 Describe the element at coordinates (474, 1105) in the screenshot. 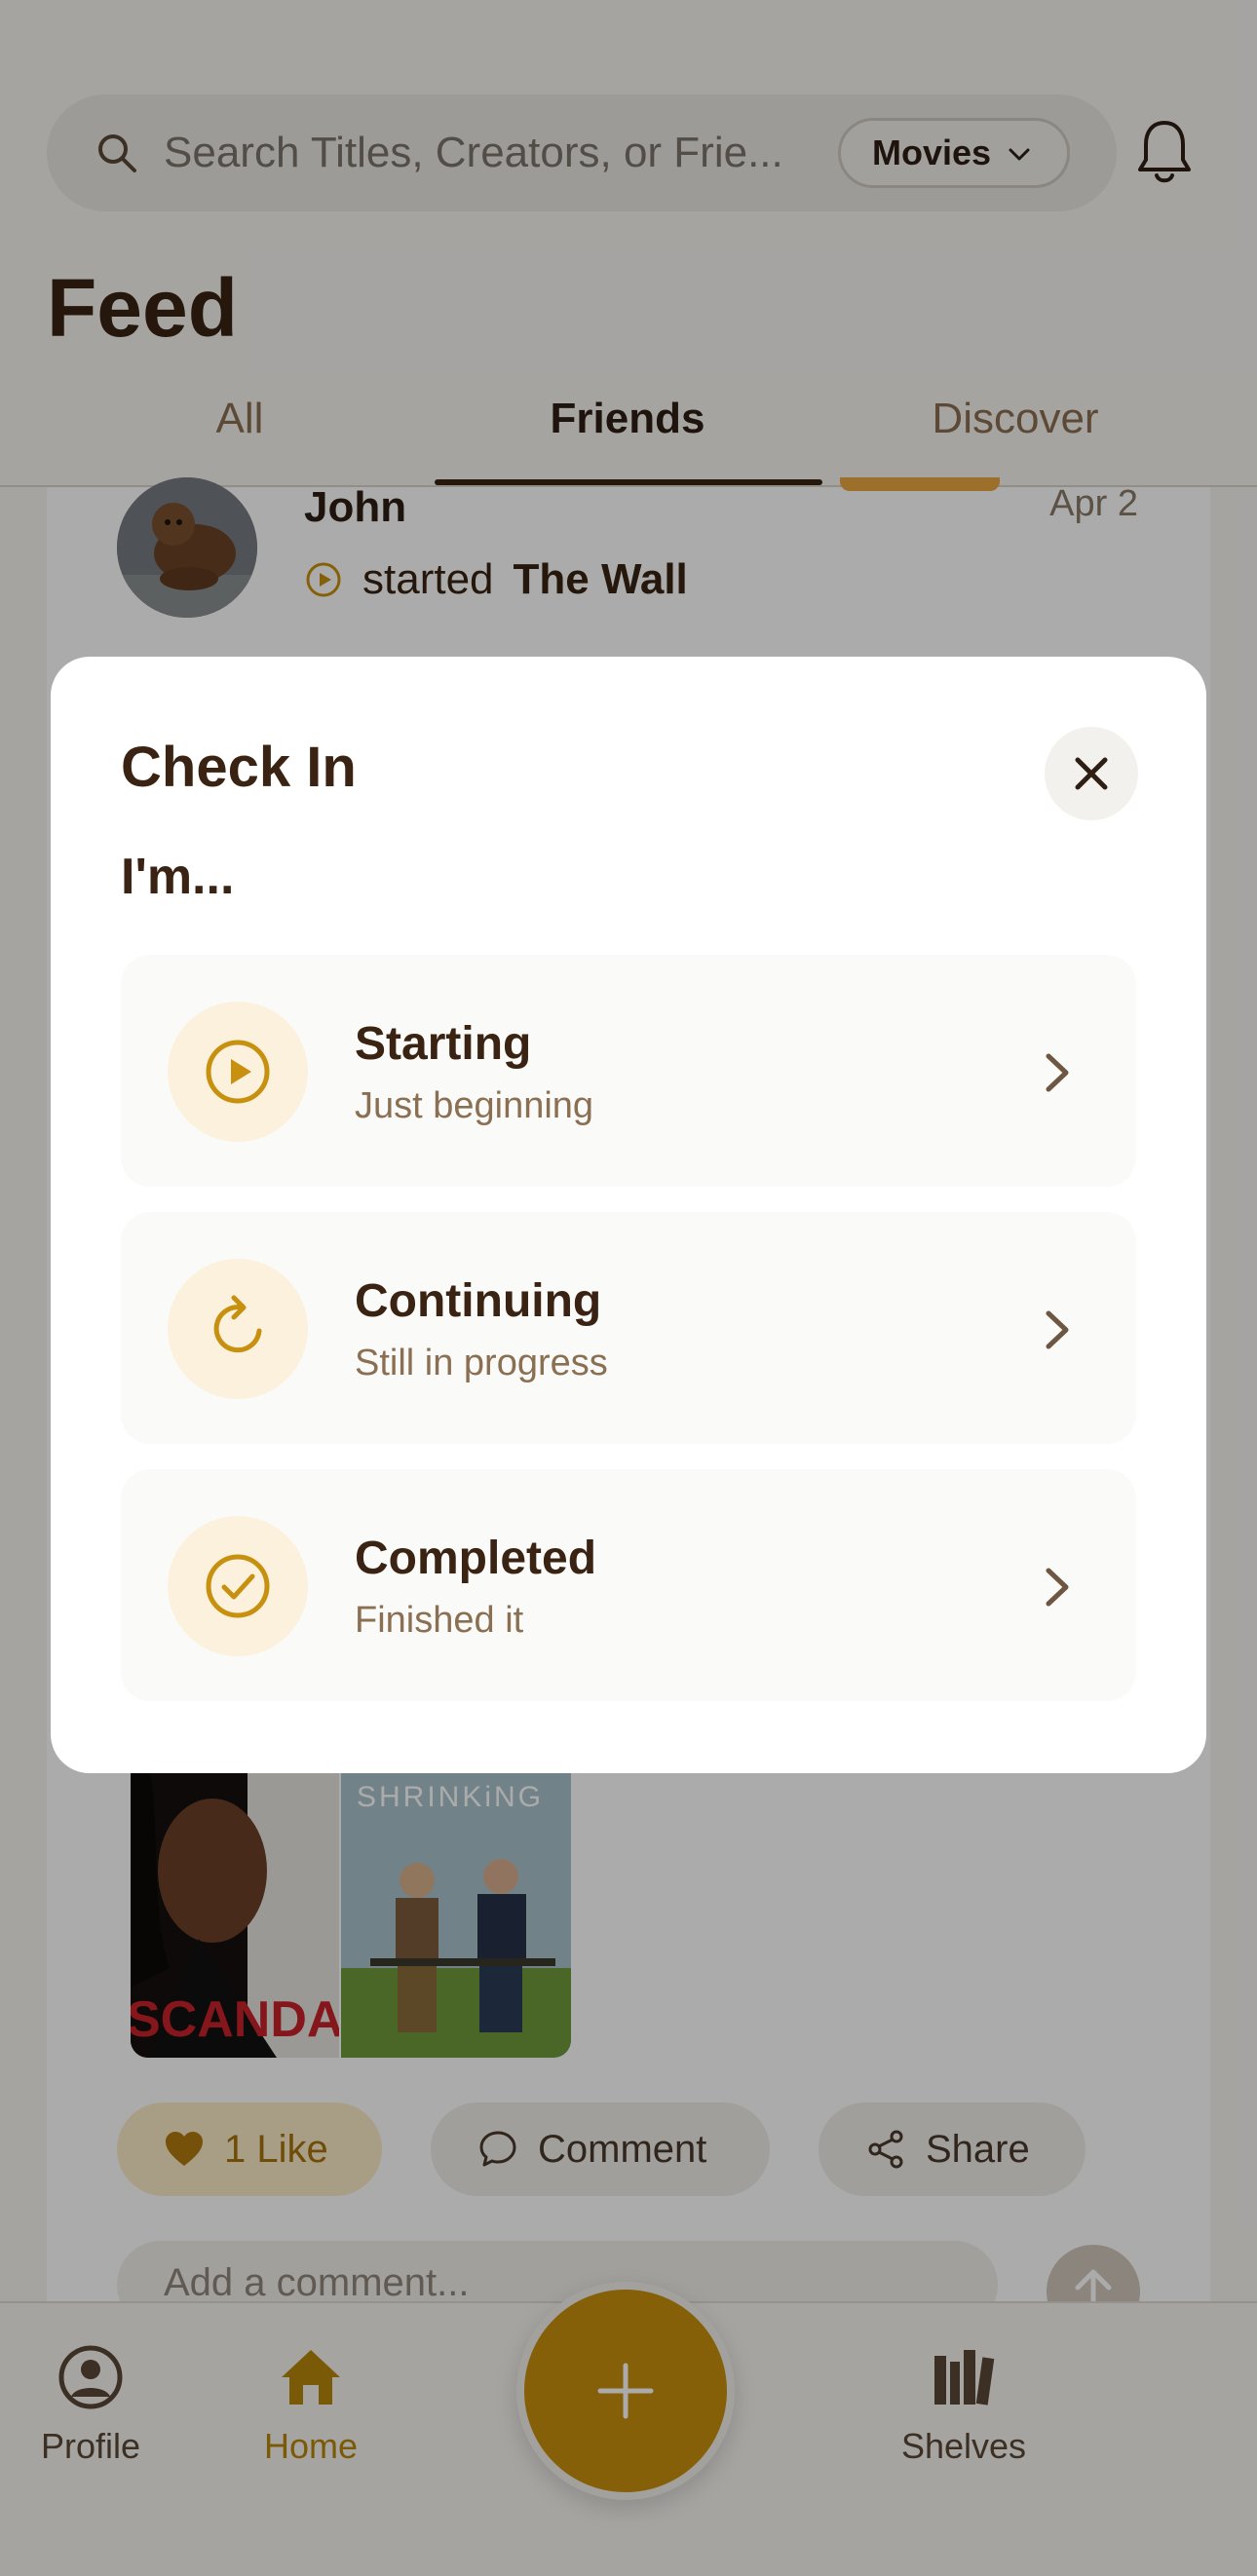

I see `option-description: Just beginning` at that location.